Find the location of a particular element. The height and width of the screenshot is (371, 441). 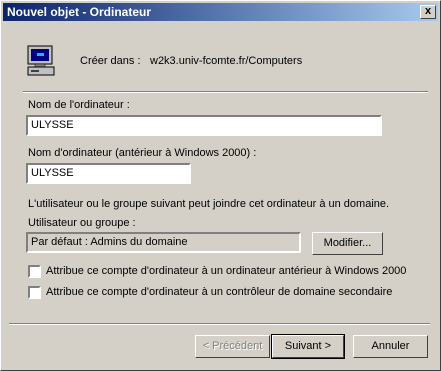

close-button: x is located at coordinates (428, 12).